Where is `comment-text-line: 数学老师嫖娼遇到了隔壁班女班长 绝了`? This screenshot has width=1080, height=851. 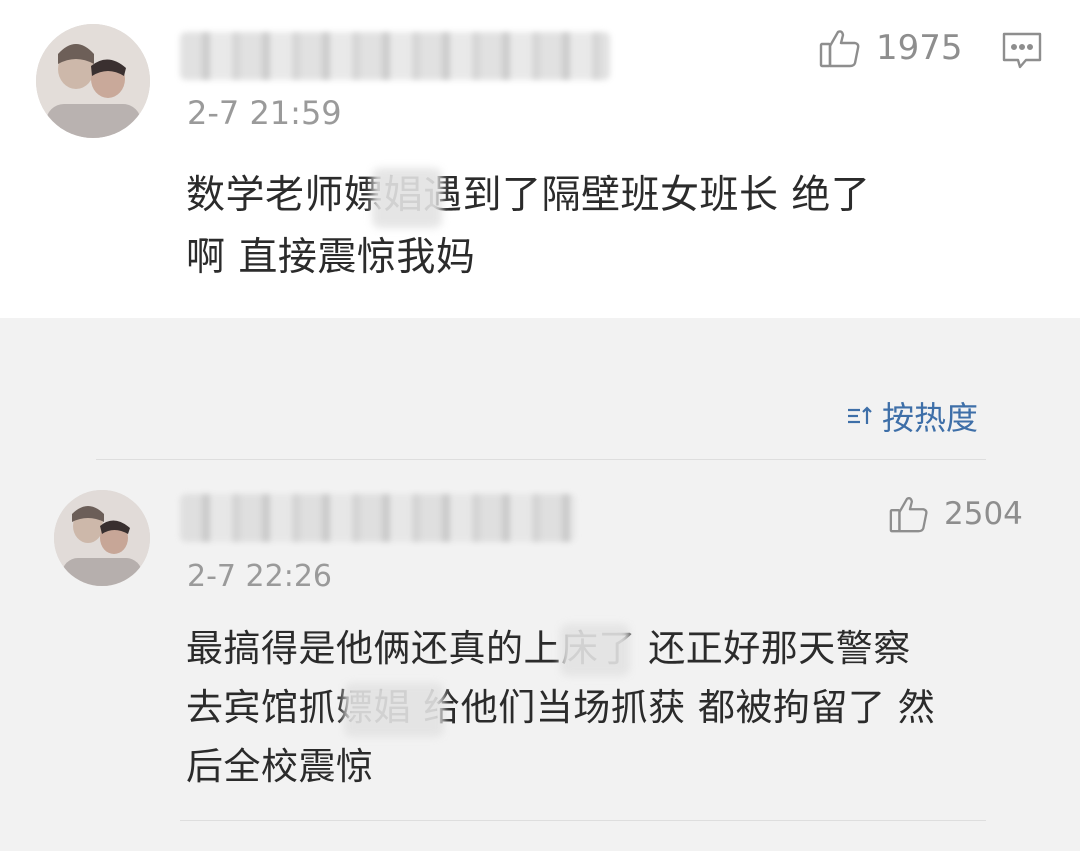
comment-text-line: 数学老师嫖娼遇到了隔壁班女班长 绝了 is located at coordinates (528, 195).